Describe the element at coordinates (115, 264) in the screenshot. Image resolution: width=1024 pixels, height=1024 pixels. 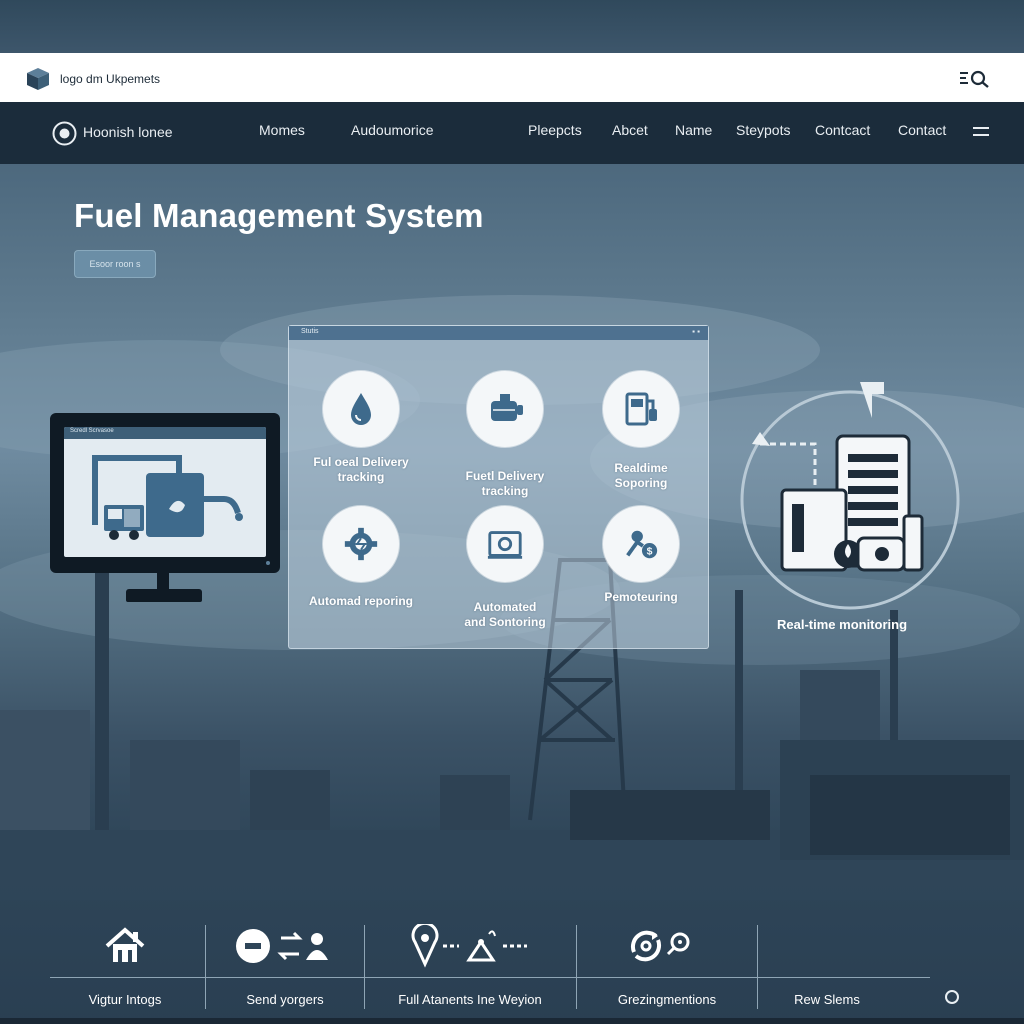
I see `hero-cta-button: Esoor roon s` at that location.